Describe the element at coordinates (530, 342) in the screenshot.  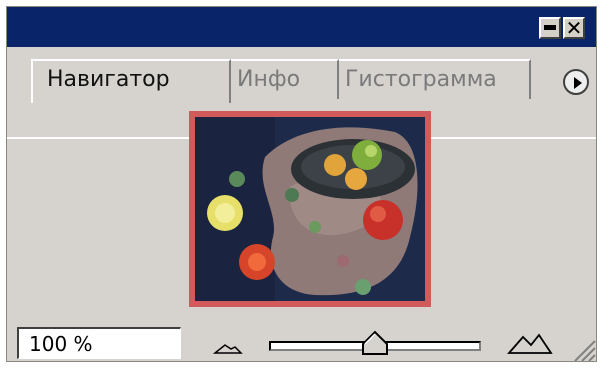
I see `zoom-in-icon` at that location.